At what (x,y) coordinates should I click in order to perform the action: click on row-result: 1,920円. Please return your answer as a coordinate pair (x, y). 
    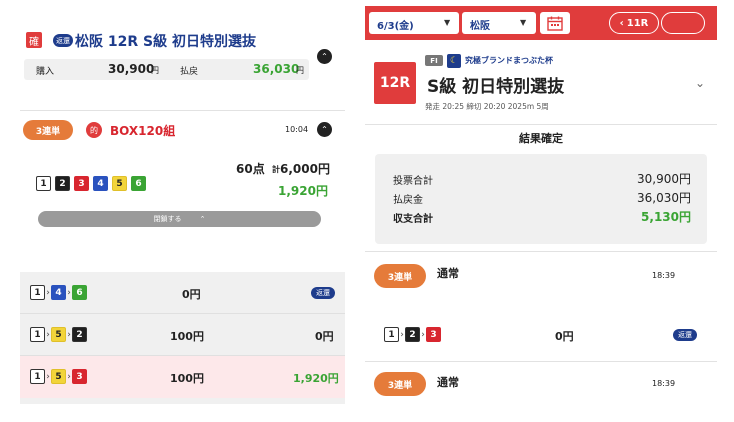
    Looking at the image, I should click on (316, 378).